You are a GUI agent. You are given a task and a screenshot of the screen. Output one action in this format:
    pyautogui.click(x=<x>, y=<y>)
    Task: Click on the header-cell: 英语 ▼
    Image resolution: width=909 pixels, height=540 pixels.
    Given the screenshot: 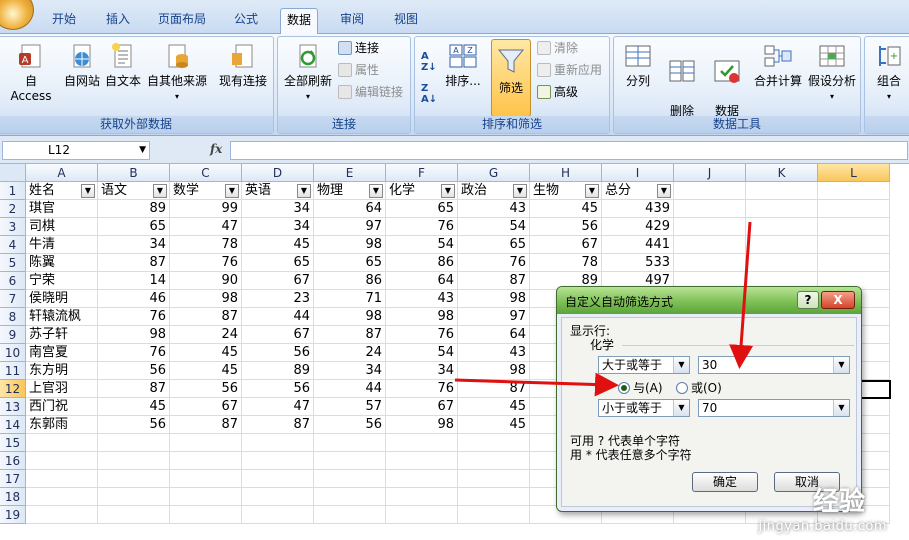 What is the action you would take?
    pyautogui.click(x=278, y=191)
    